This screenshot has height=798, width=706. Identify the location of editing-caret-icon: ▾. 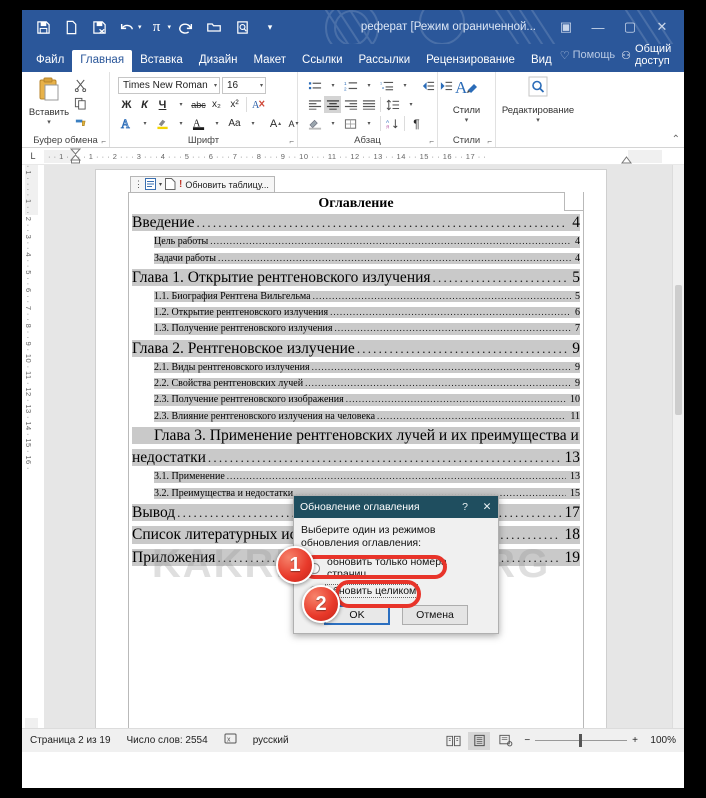
(538, 120).